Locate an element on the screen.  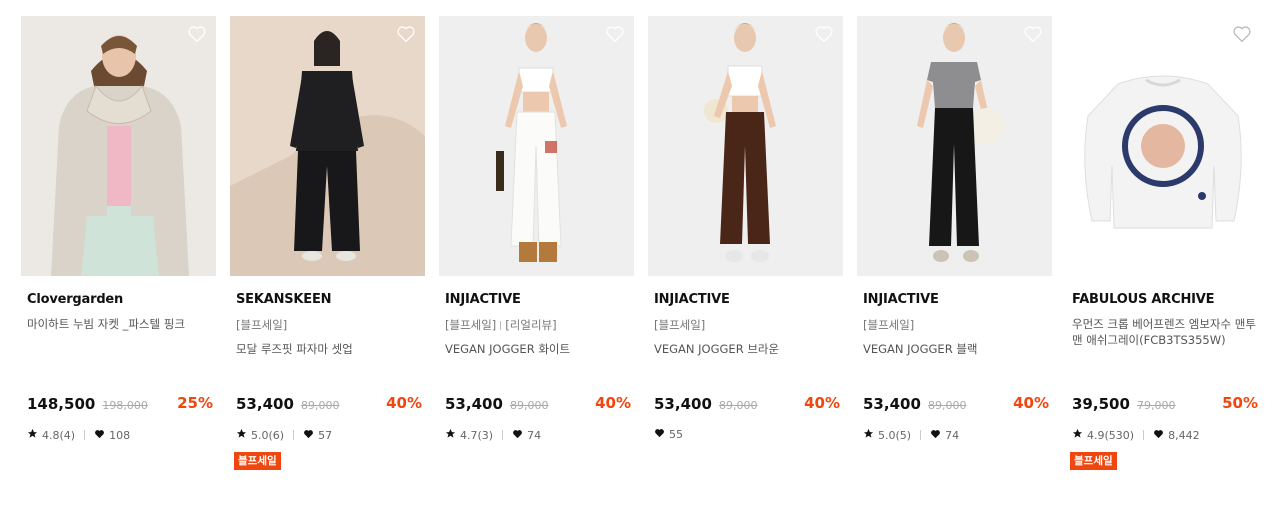
product-photo-jacket is located at coordinates (118, 146).